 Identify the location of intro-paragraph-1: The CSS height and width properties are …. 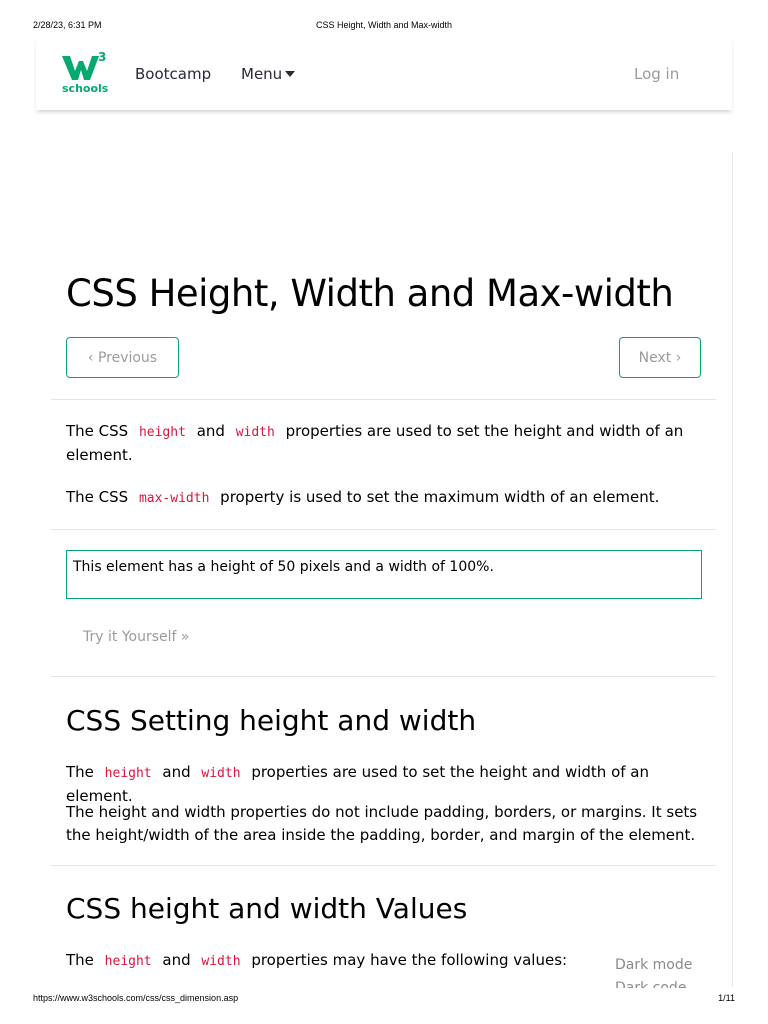
(384, 443).